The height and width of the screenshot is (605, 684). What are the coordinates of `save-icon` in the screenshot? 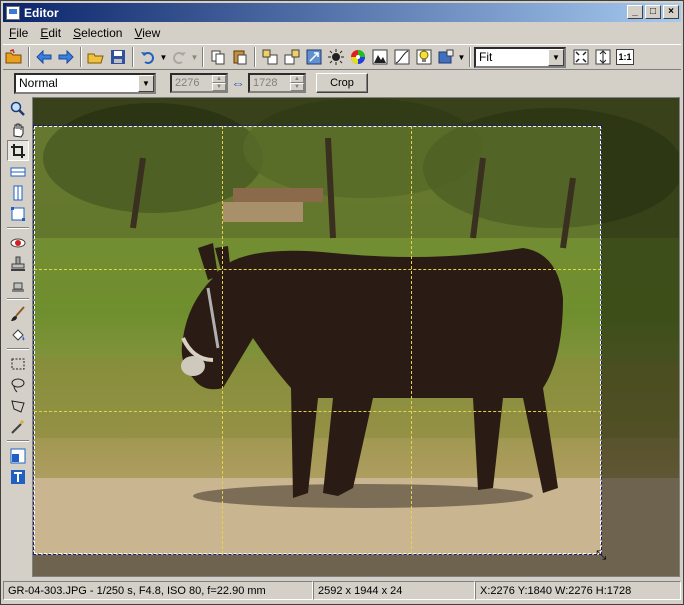 It's located at (118, 57).